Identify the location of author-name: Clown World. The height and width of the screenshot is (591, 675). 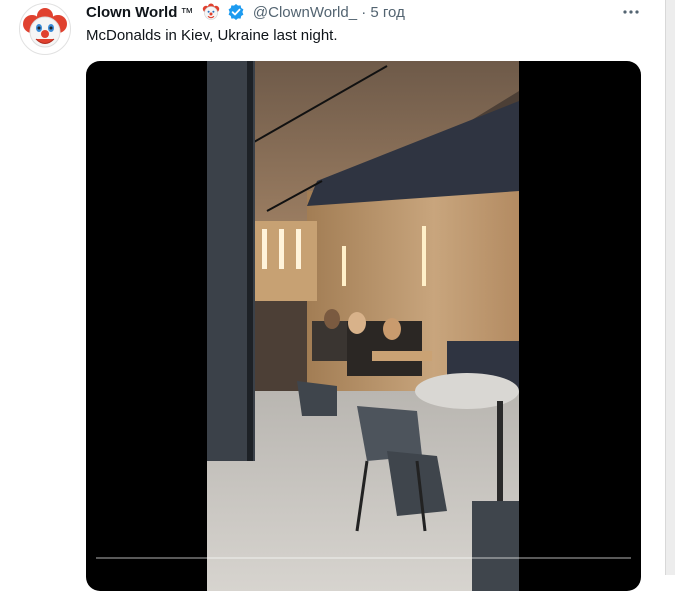
(131, 12).